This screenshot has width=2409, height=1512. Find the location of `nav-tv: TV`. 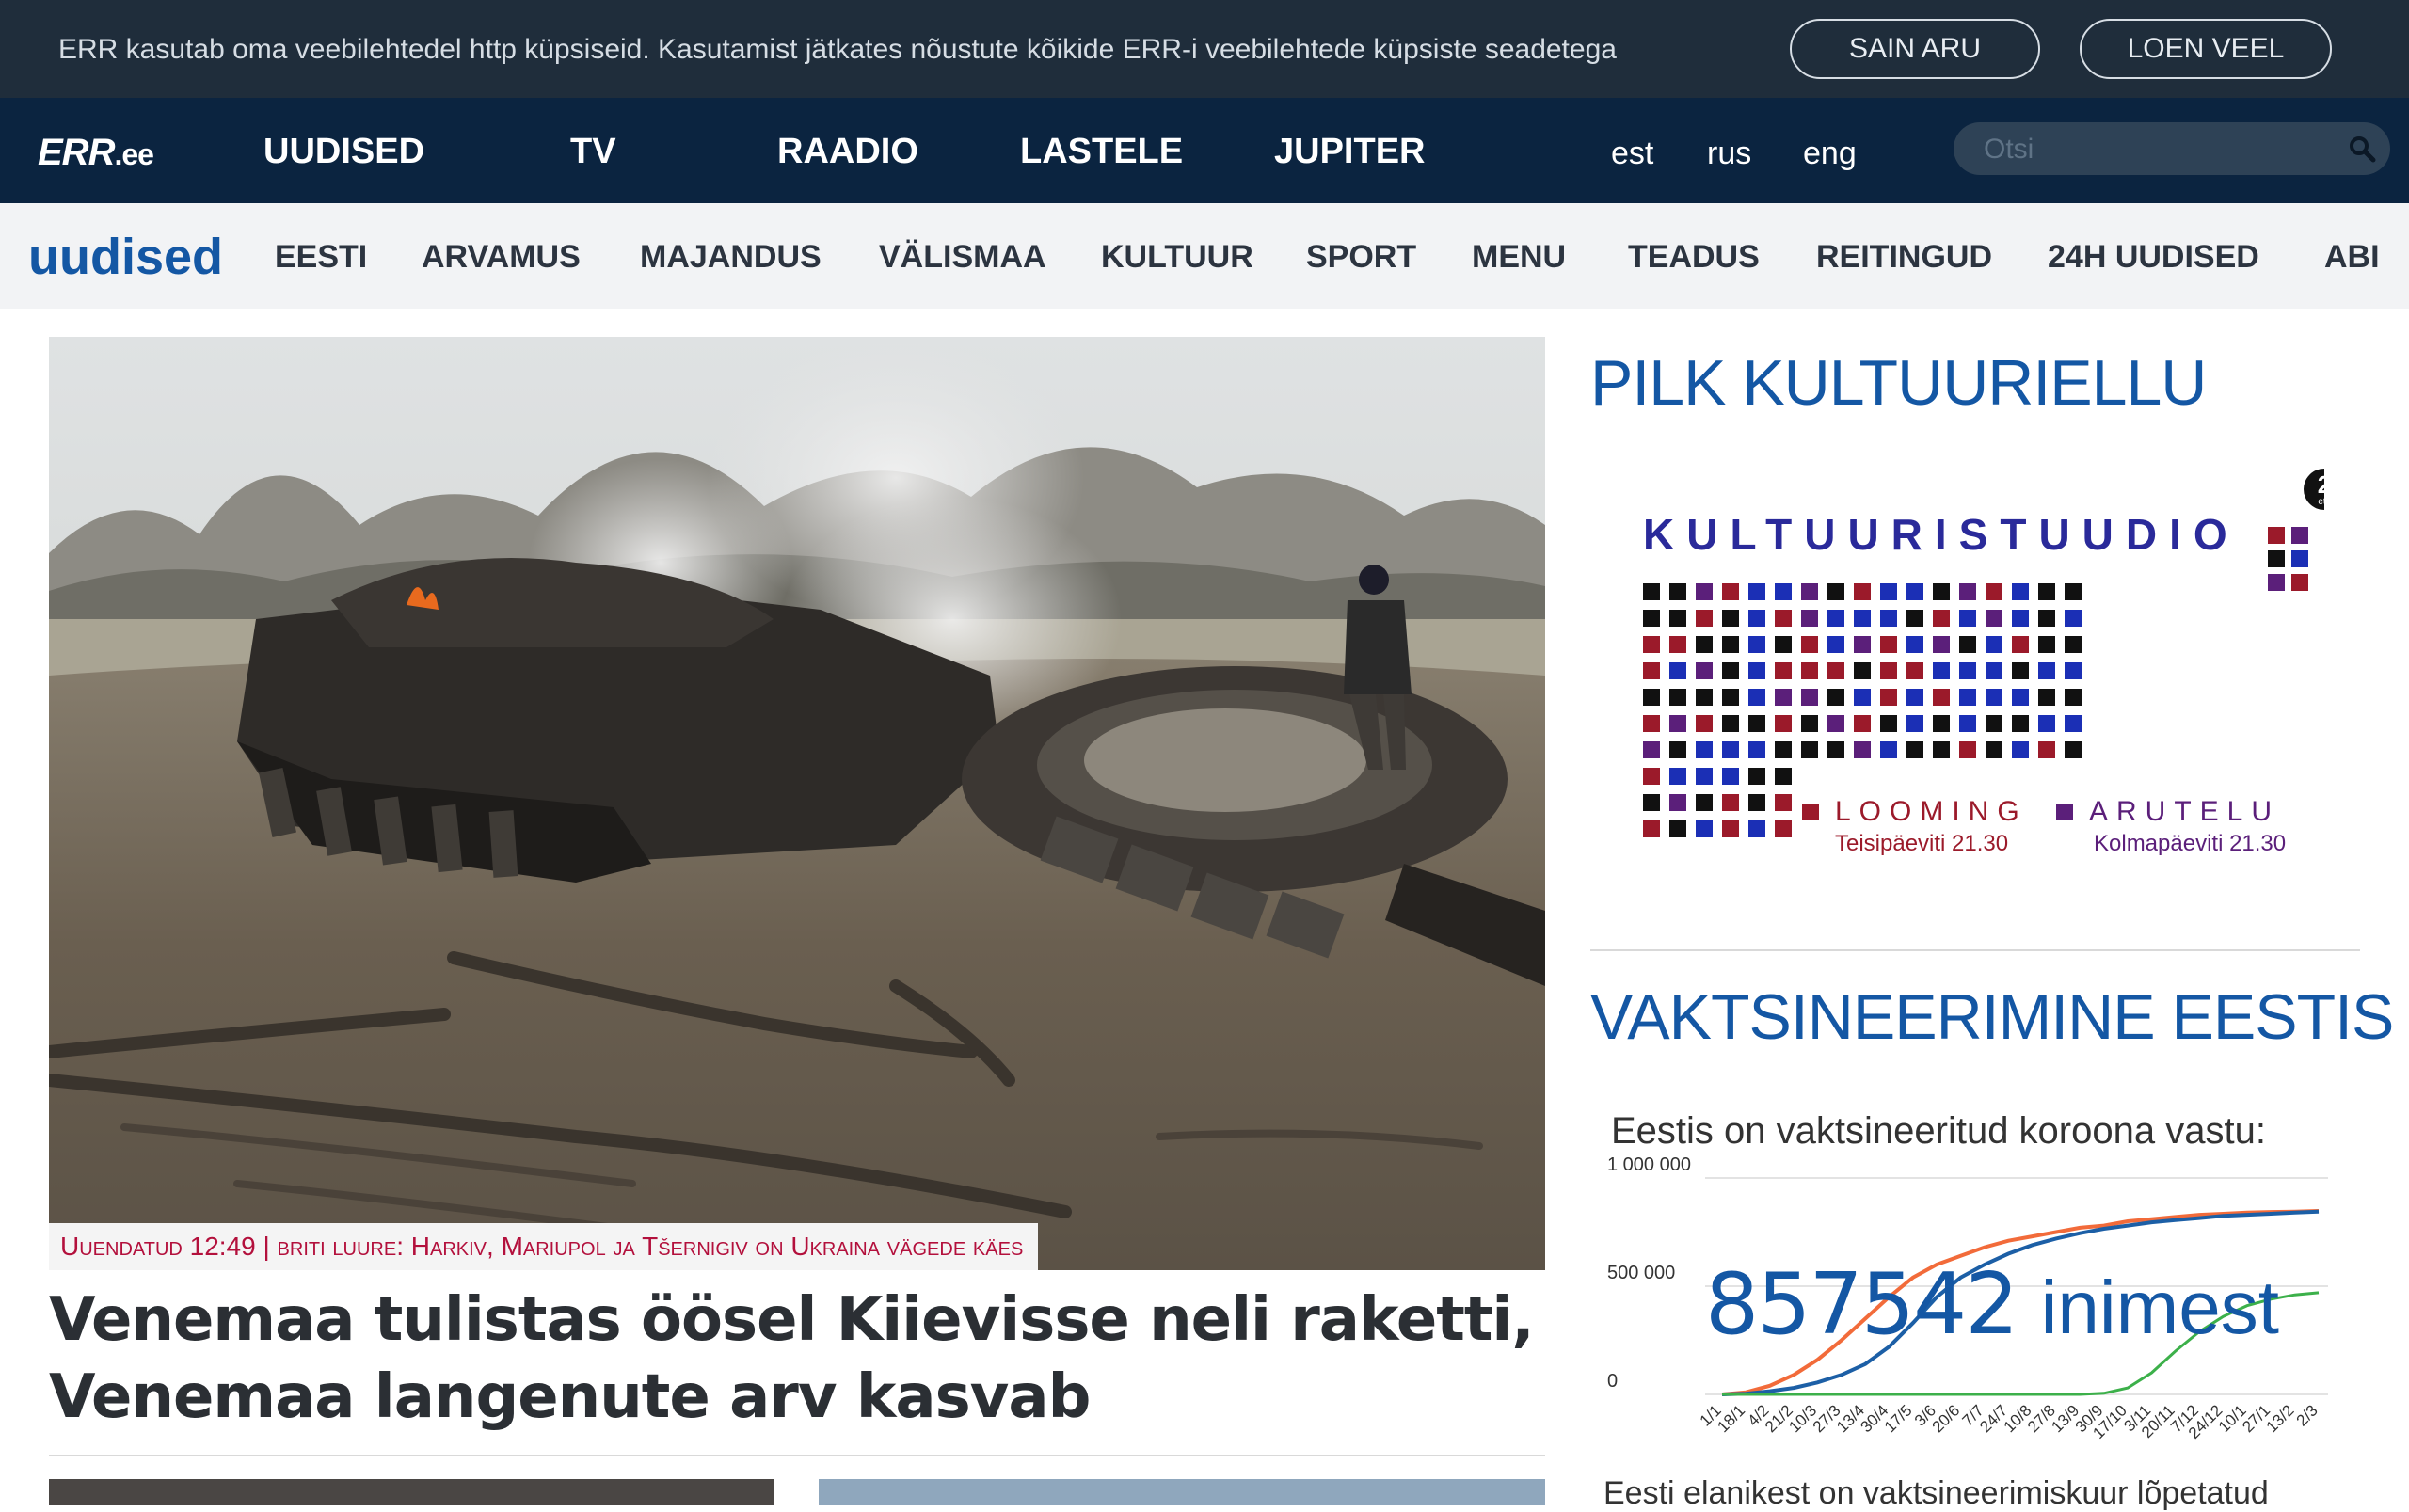

nav-tv: TV is located at coordinates (593, 152).